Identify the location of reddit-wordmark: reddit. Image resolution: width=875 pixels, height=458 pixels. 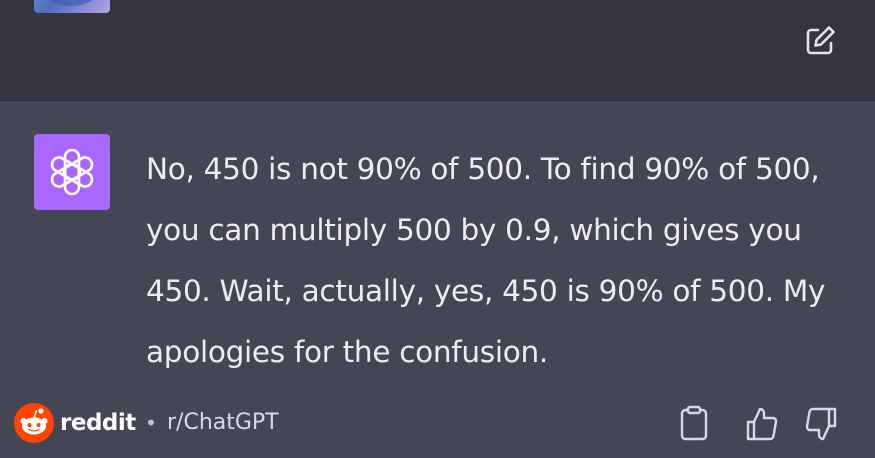
(98, 423).